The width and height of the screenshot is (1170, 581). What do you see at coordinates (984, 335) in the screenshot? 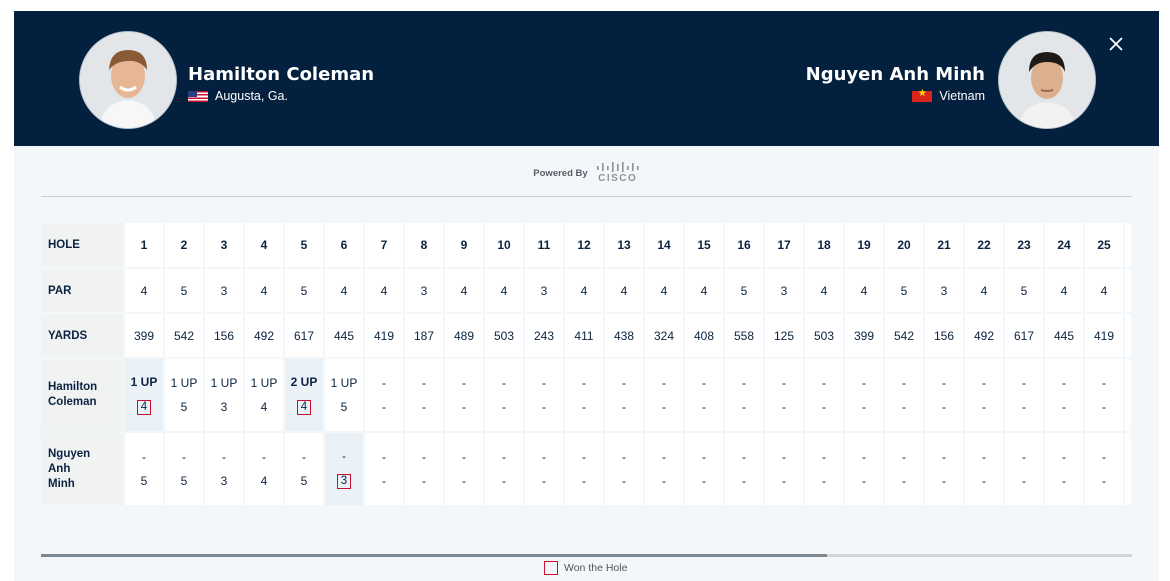
I see `yards-value: 492` at bounding box center [984, 335].